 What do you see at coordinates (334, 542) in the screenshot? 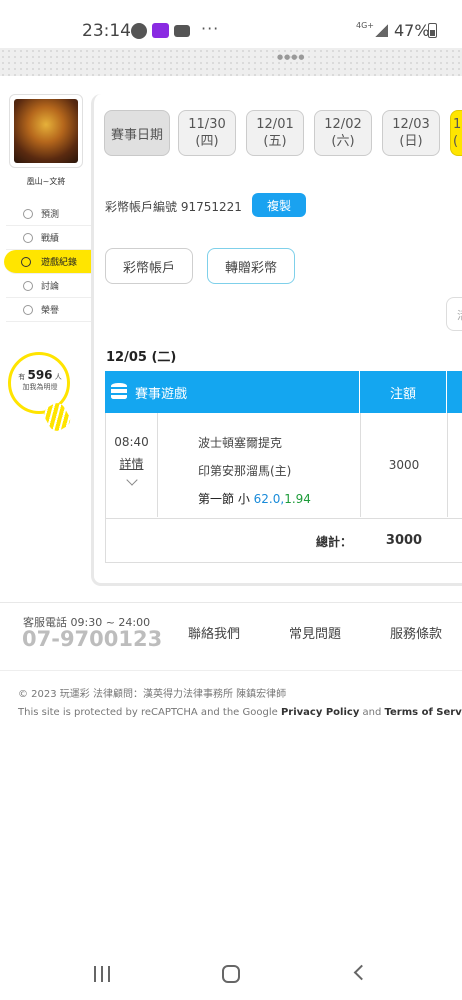
I see `total-label: 總計：` at bounding box center [334, 542].